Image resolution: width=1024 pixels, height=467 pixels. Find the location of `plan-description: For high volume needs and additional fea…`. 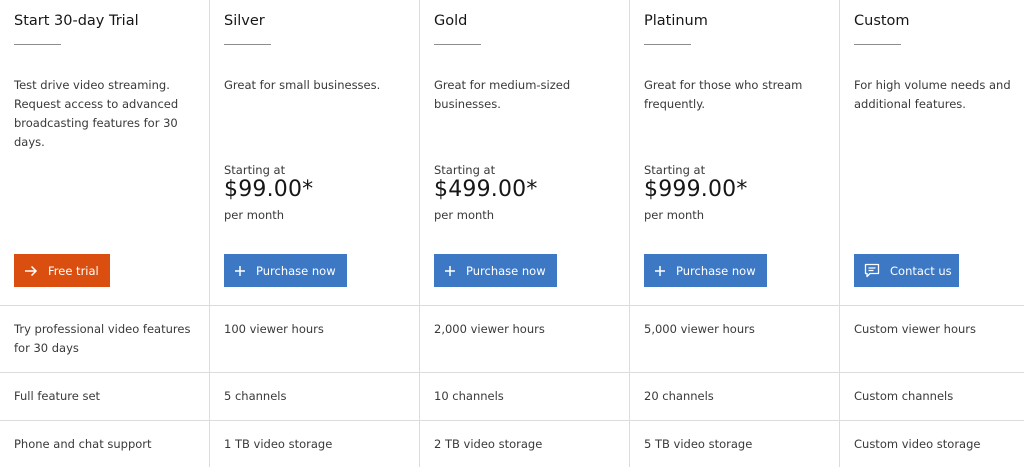

plan-description: For high volume needs and additional fea… is located at coordinates (932, 94).